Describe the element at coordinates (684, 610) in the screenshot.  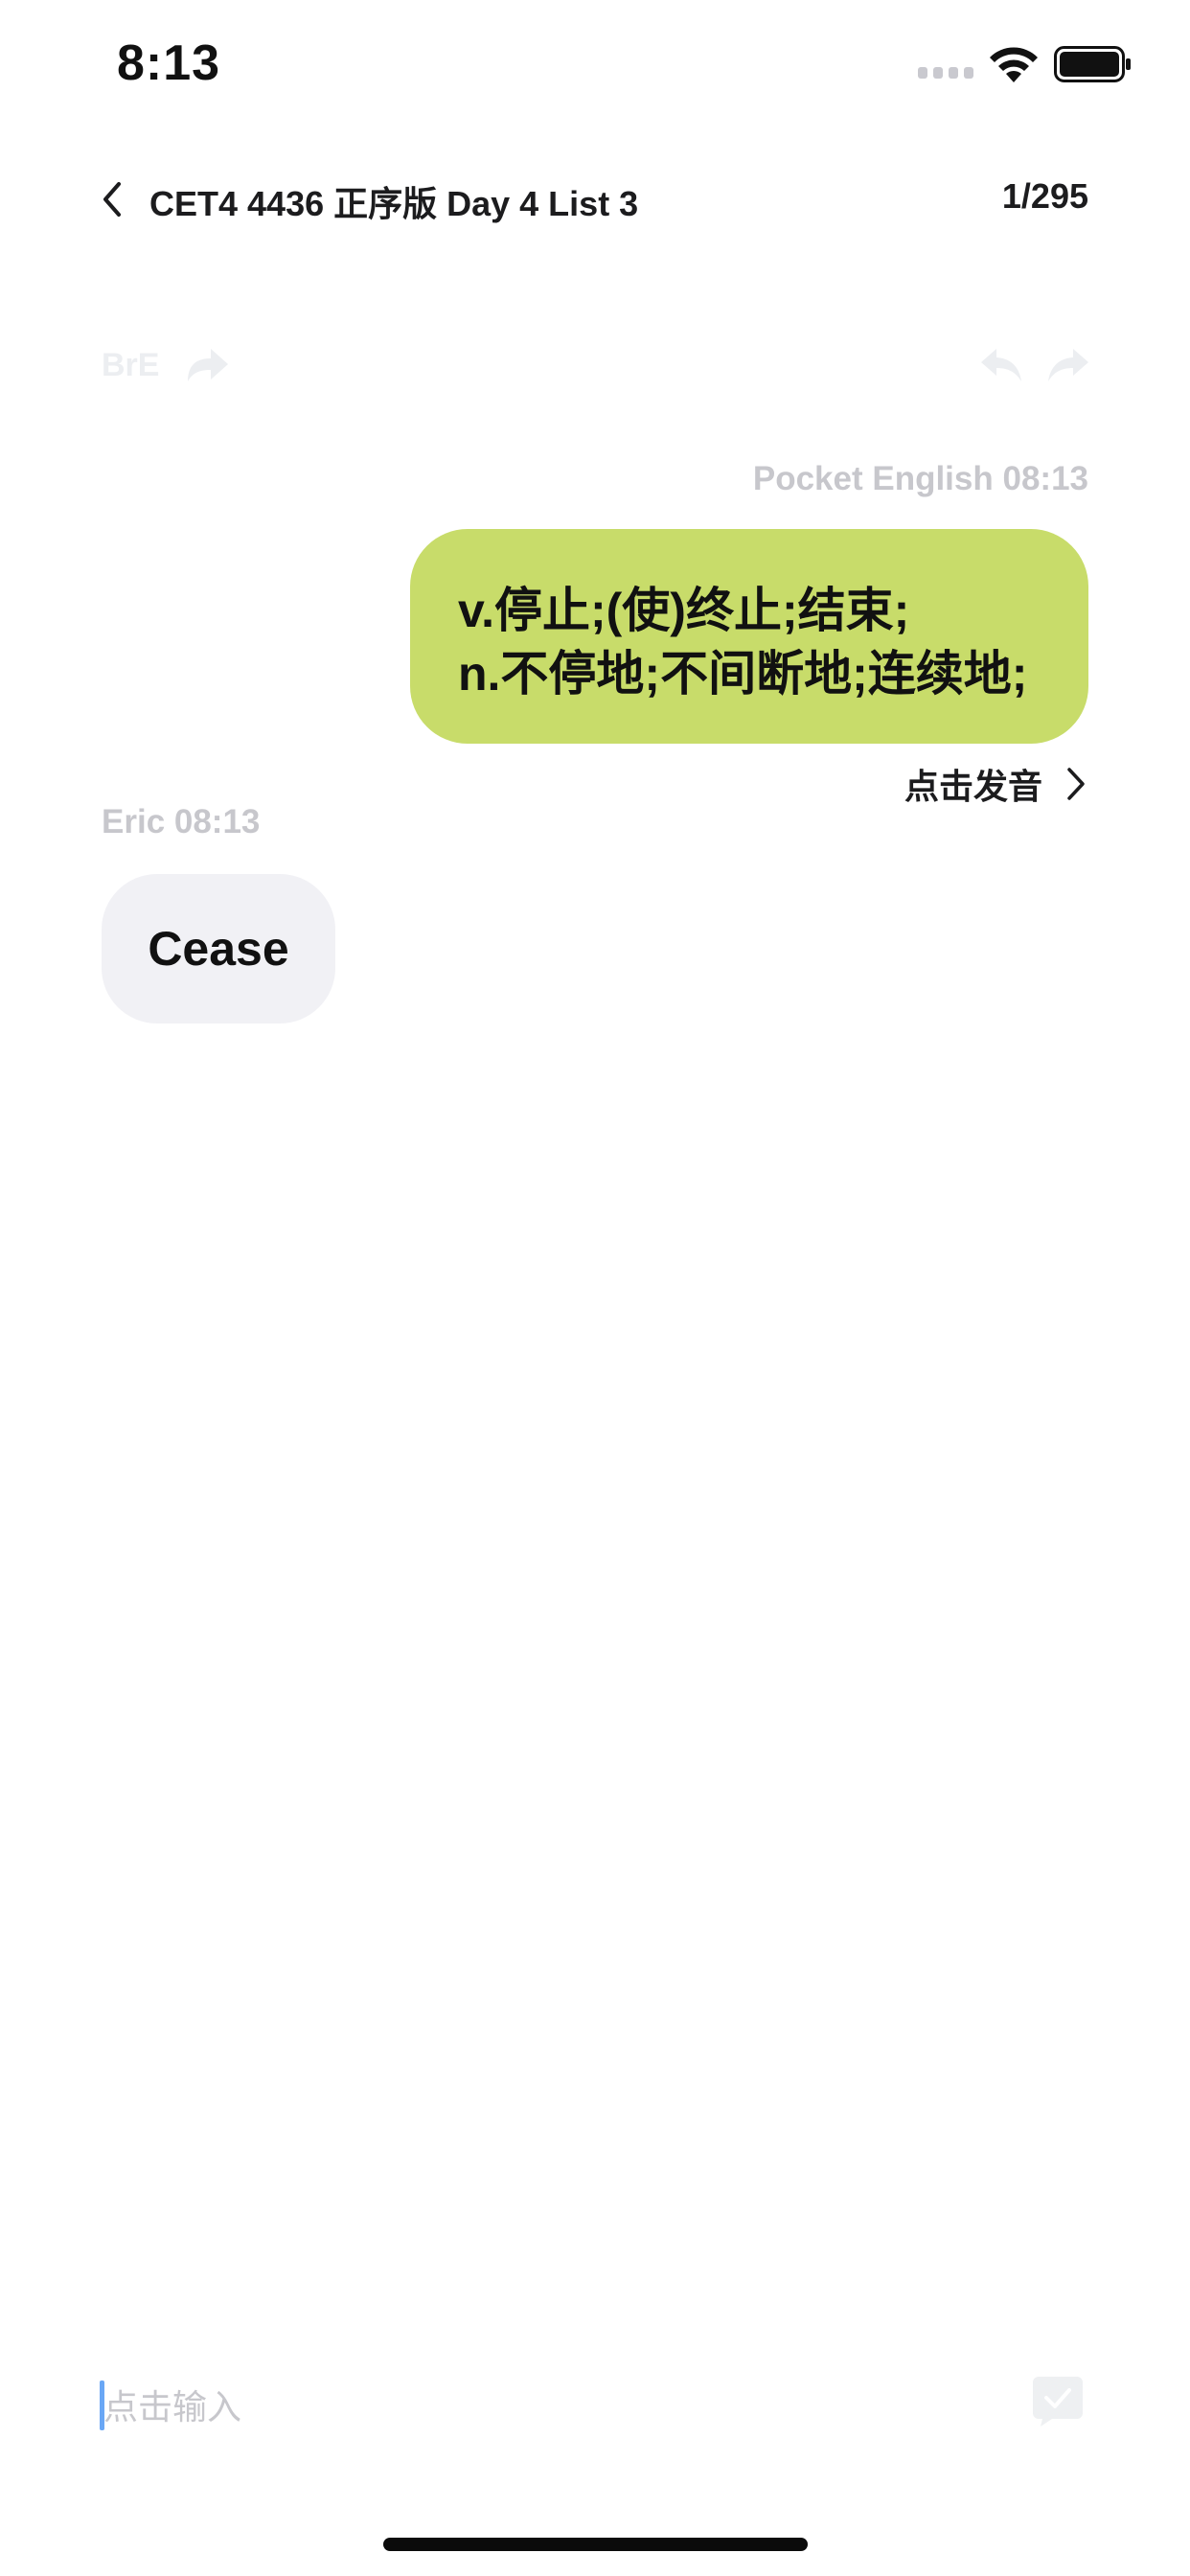
I see `definition-line-verb: v.停止;(使)终止;结束;` at that location.